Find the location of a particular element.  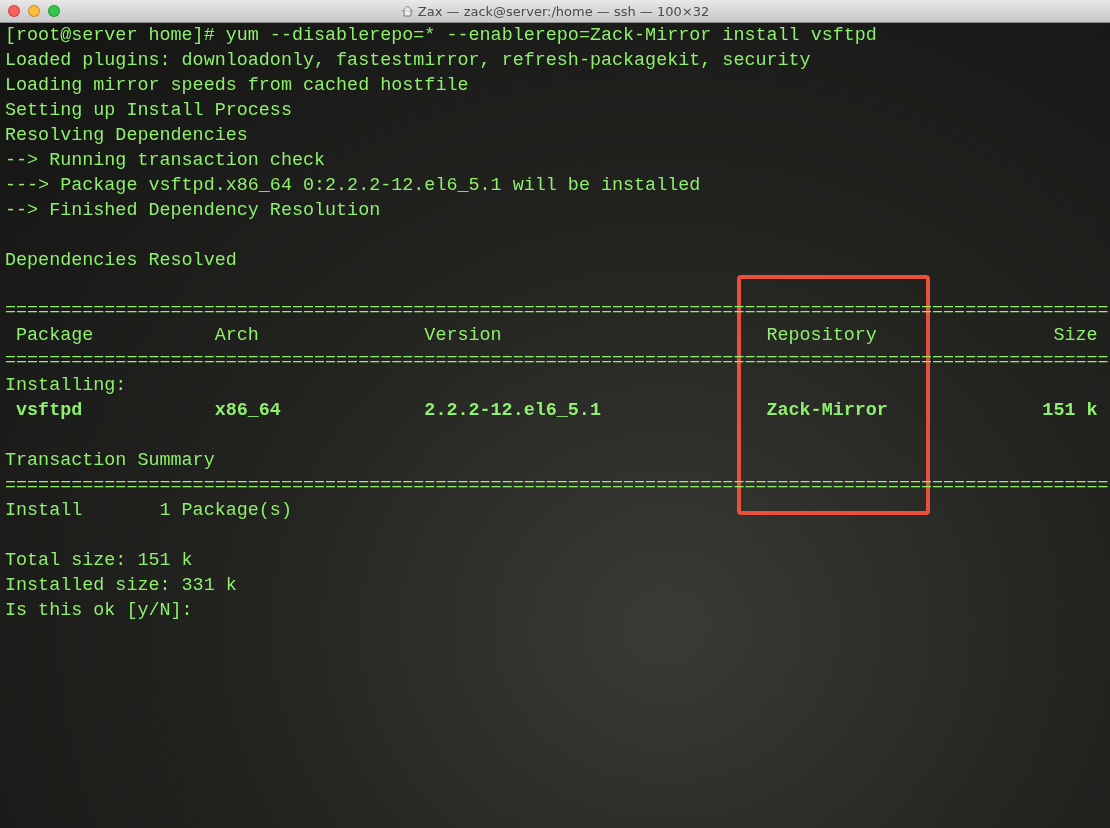

terminal-line: Is this ok [y/N]: is located at coordinates (99, 610).